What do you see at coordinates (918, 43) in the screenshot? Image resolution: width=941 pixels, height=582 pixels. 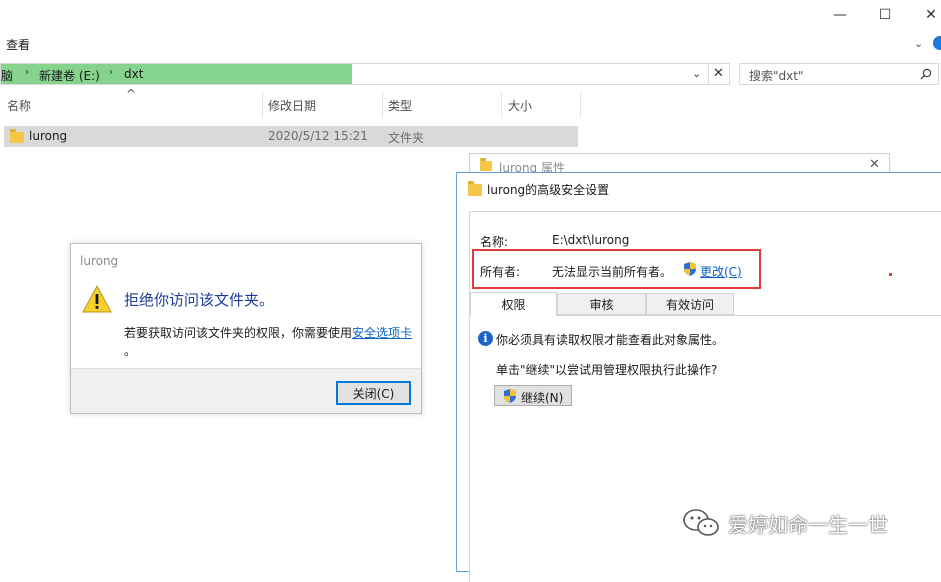 I see `ribbon-expand-icon: ⌄` at bounding box center [918, 43].